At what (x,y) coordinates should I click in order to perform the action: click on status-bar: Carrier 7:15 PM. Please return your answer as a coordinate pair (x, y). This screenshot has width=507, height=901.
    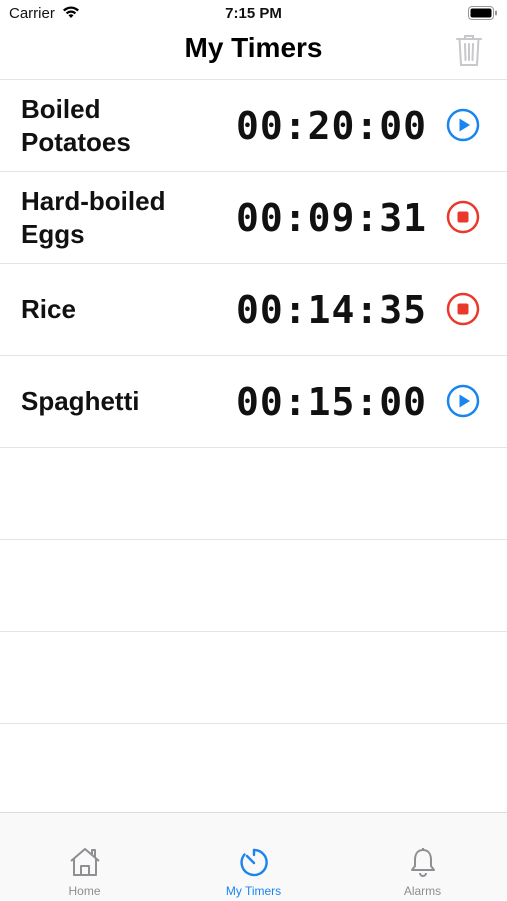
    Looking at the image, I should click on (253, 14).